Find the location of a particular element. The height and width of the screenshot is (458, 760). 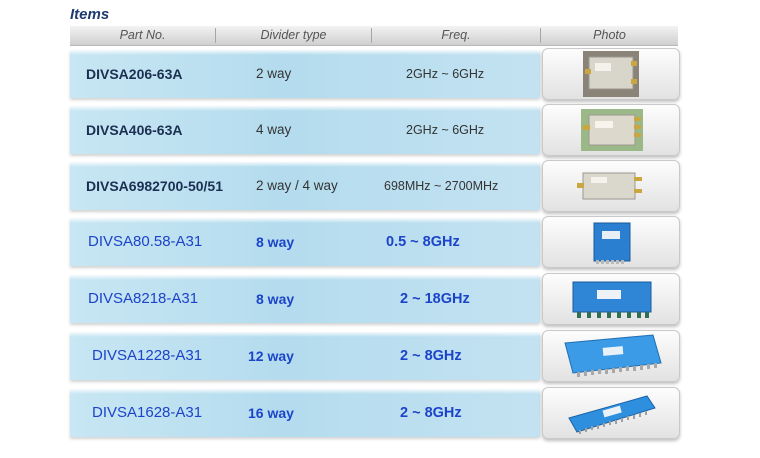

frequency-range: 698MHz ~ 2700MHz is located at coordinates (441, 186).